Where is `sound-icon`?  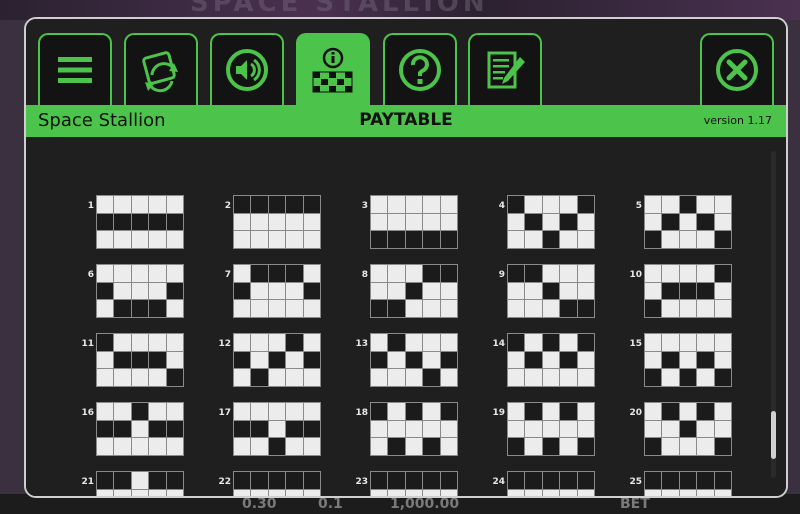
sound-icon is located at coordinates (247, 70).